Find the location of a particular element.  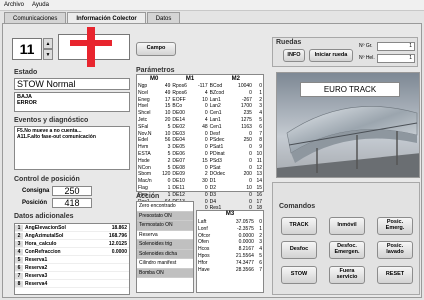

accion-item: Solenoides trig is located at coordinates (165, 245).